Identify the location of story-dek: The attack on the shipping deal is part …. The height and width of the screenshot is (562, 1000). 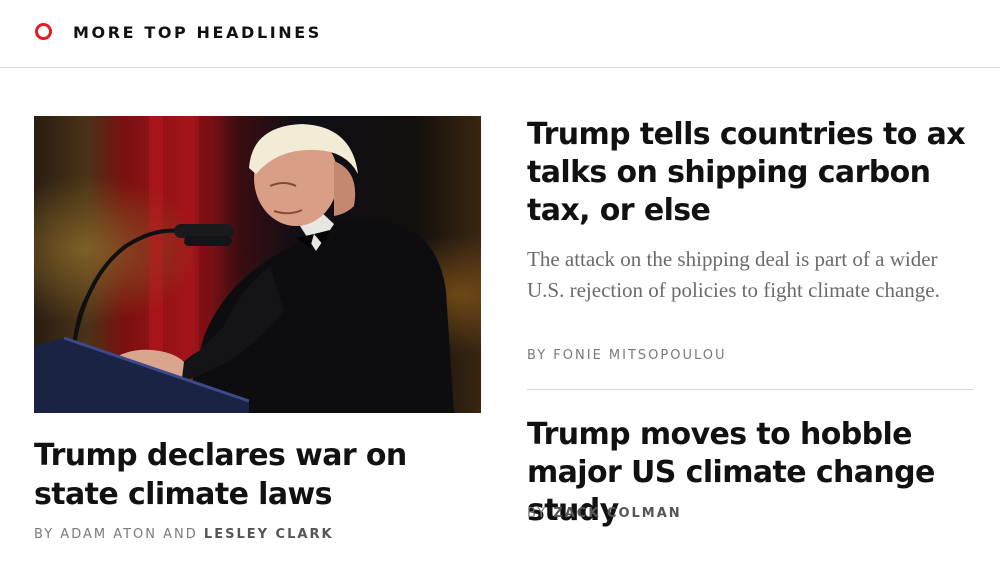
(733, 274).